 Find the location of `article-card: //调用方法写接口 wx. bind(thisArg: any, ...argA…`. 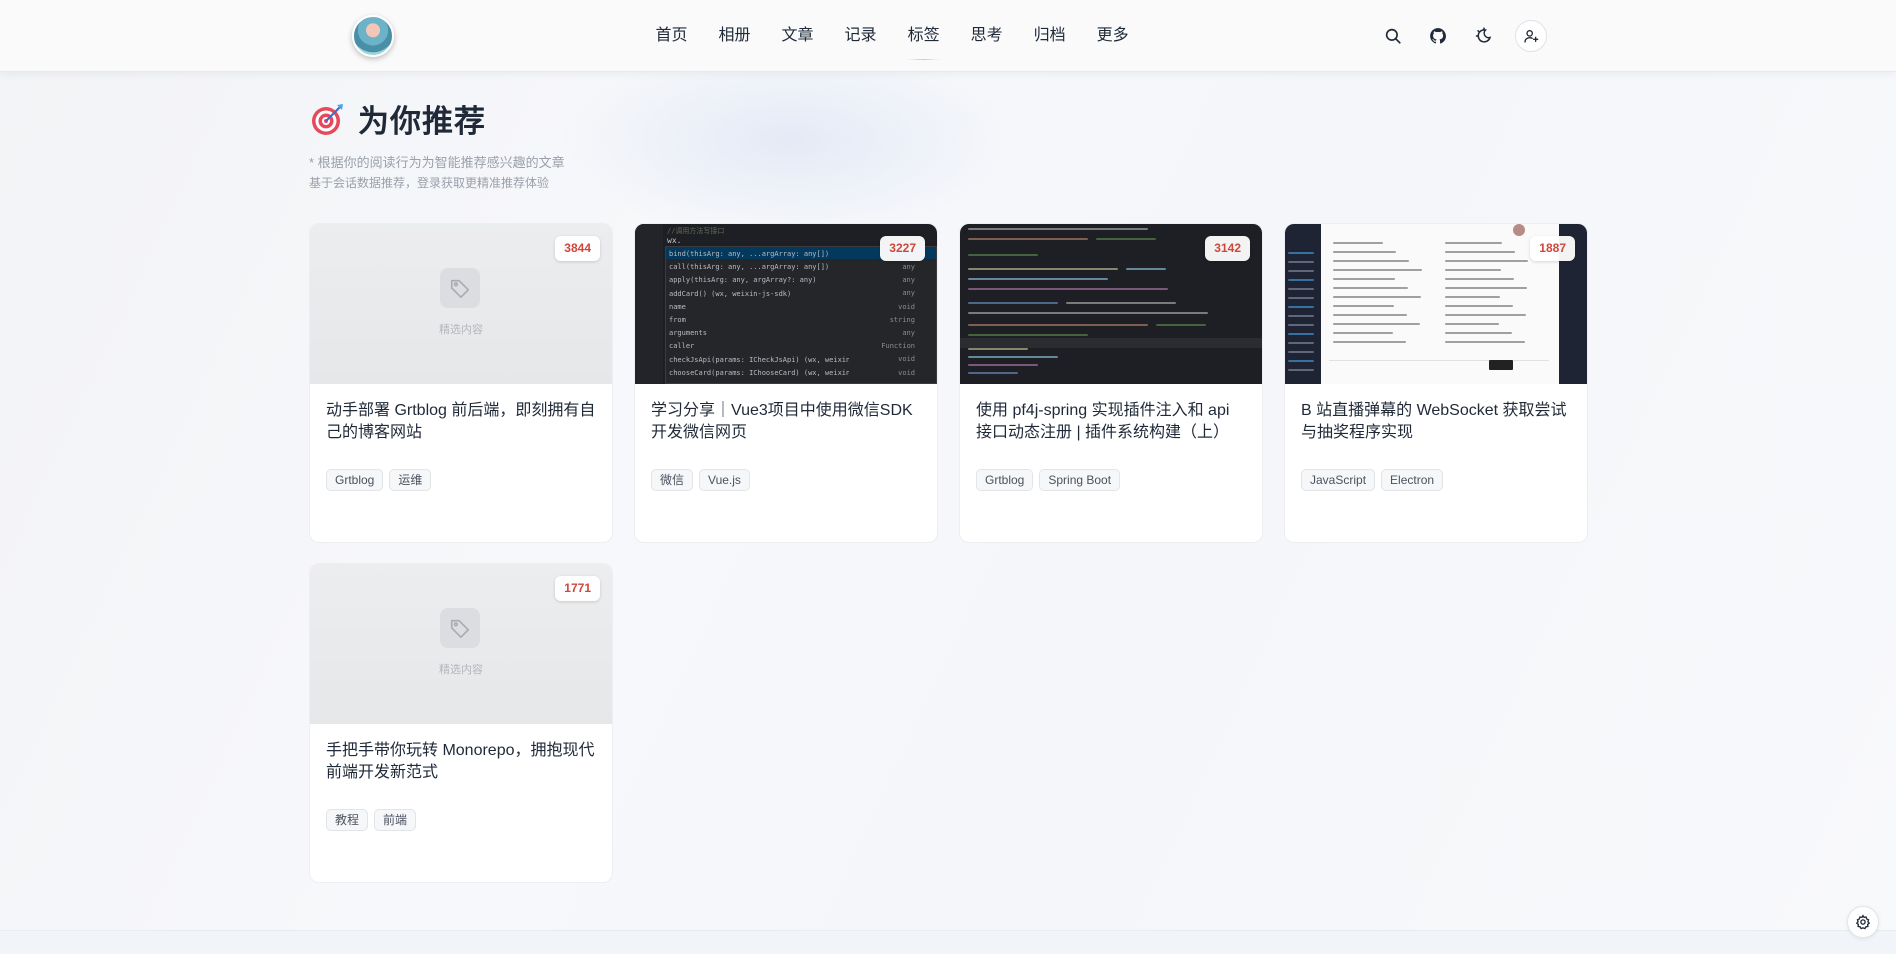

article-card: //调用方法写接口 wx. bind(thisArg: any, ...argA… is located at coordinates (786, 383).